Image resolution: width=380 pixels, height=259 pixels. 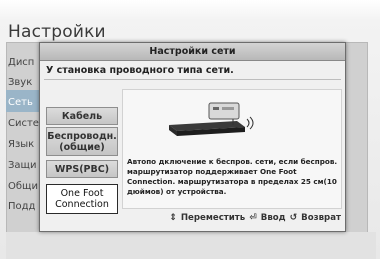 What do you see at coordinates (213, 218) in the screenshot?
I see `move-hint: Переместить` at bounding box center [213, 218].